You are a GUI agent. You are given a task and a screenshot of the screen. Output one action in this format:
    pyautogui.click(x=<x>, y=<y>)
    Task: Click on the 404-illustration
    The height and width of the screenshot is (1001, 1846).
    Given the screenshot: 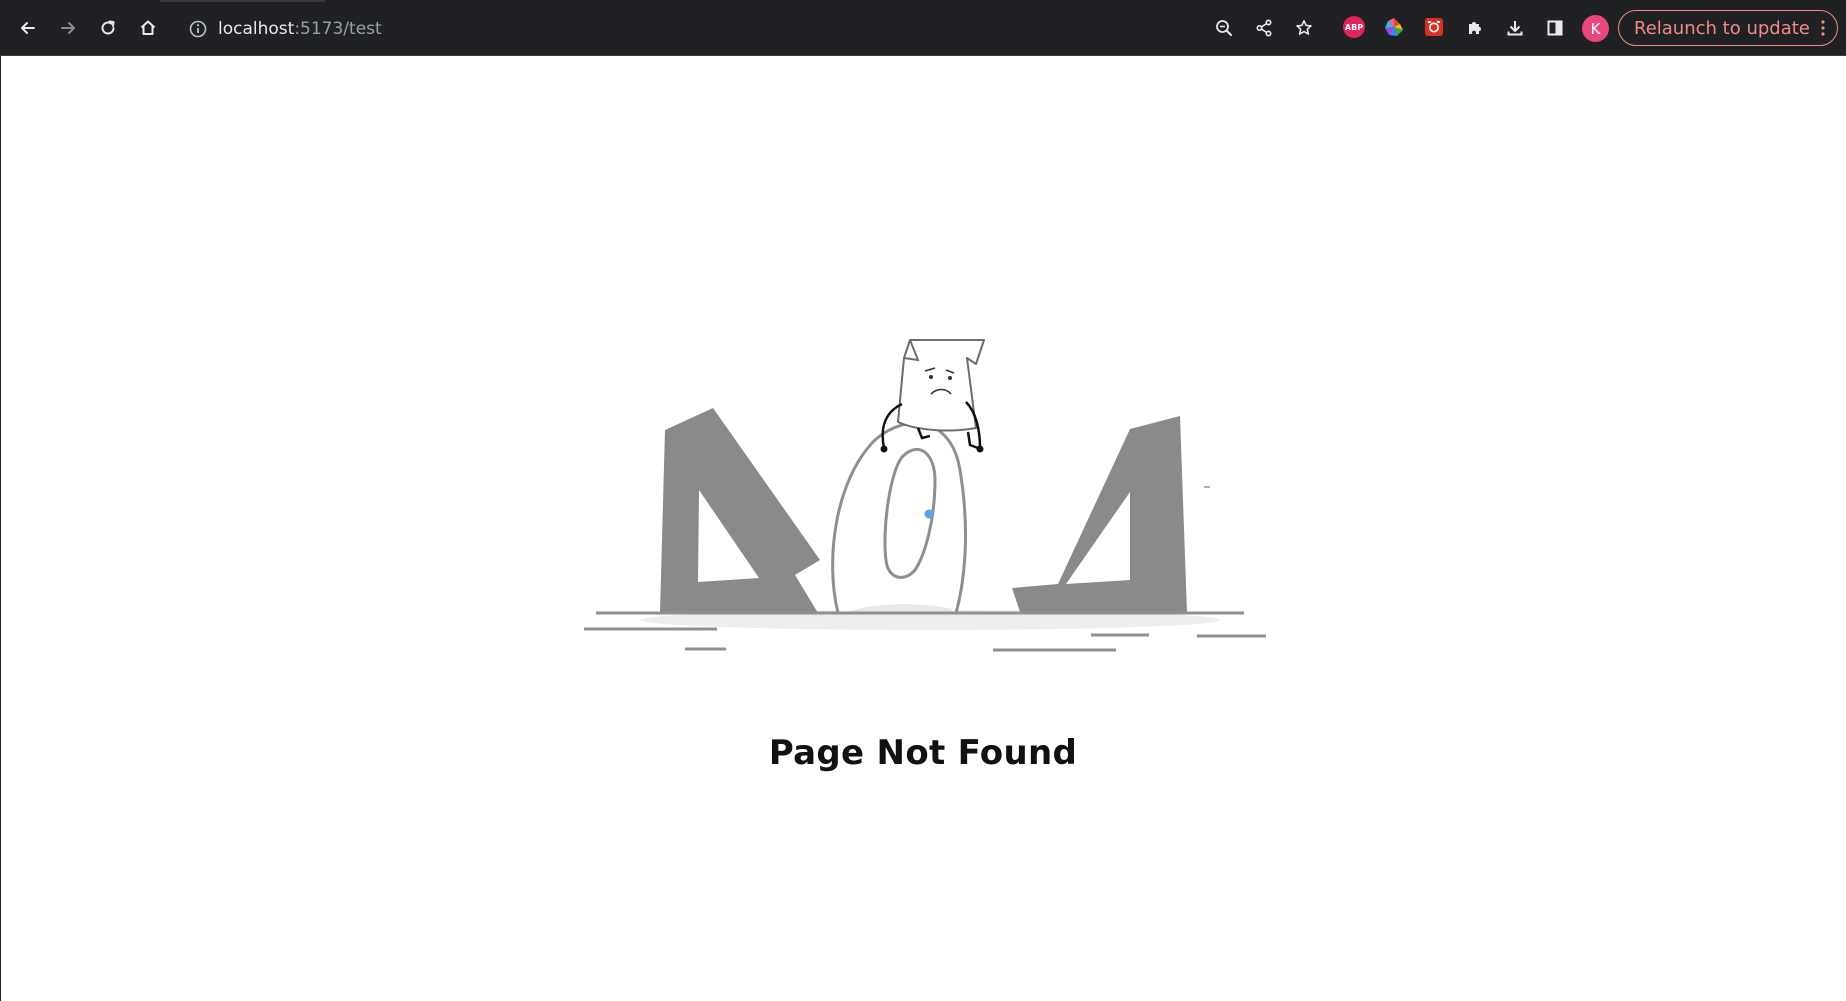 What is the action you would take?
    pyautogui.click(x=925, y=495)
    